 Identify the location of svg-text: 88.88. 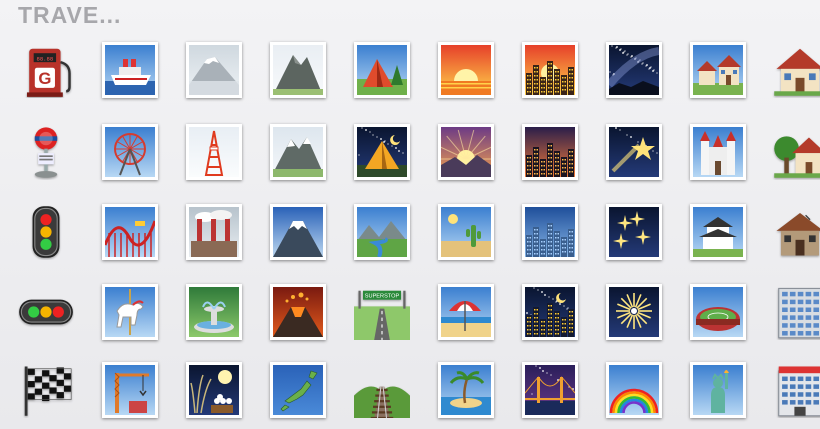
(44, 58).